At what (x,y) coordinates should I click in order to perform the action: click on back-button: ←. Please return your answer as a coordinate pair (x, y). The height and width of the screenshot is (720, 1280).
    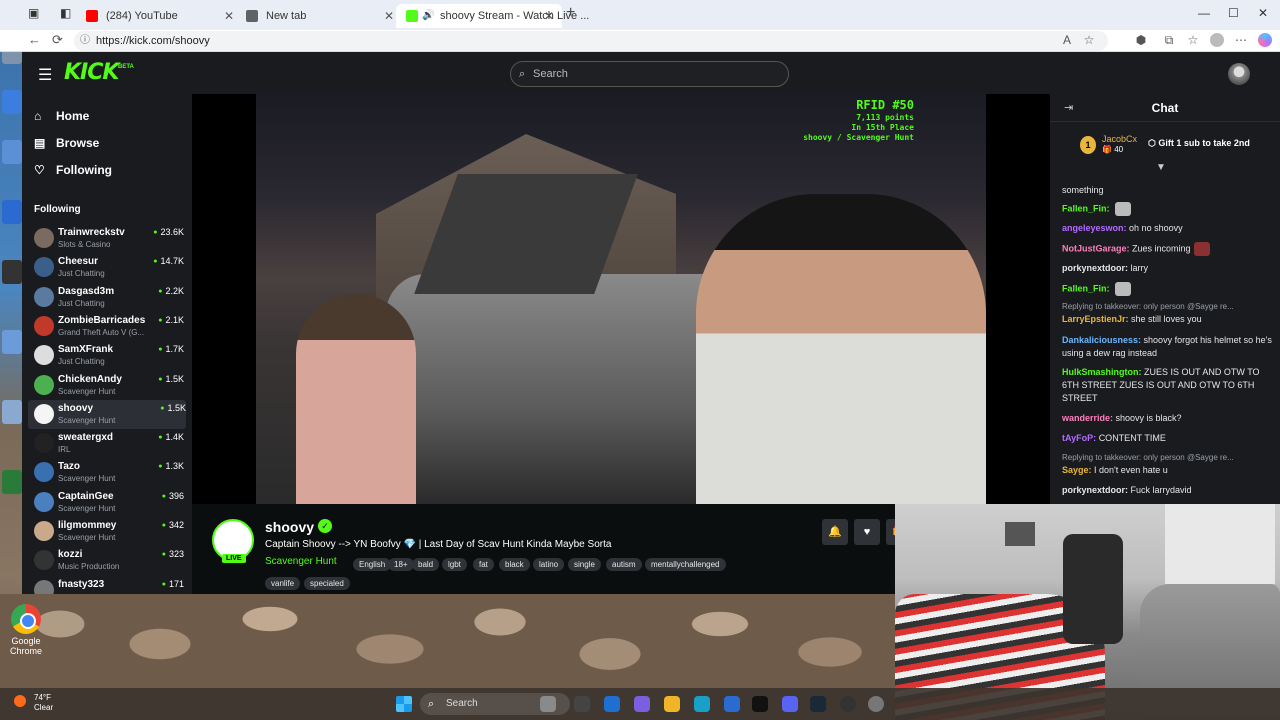
    Looking at the image, I should click on (34, 39).